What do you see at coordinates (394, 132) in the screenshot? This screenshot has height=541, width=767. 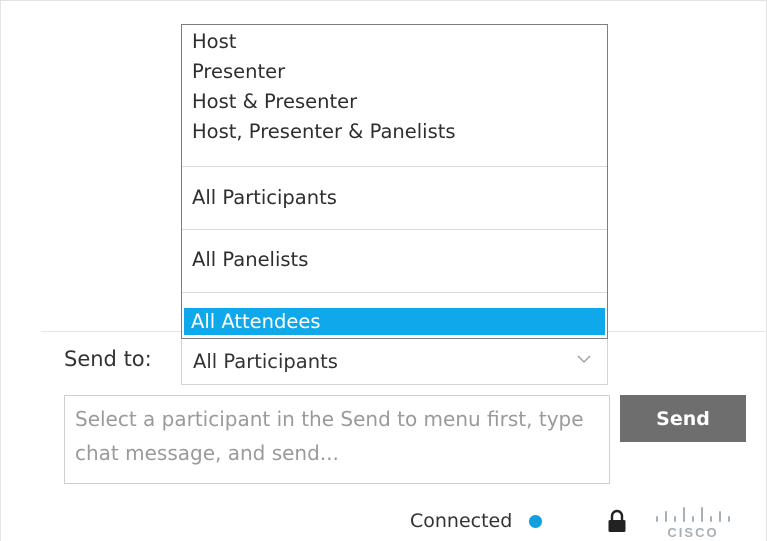 I see `option-host-presenter-panelists: Host, Presenter & Panelists` at bounding box center [394, 132].